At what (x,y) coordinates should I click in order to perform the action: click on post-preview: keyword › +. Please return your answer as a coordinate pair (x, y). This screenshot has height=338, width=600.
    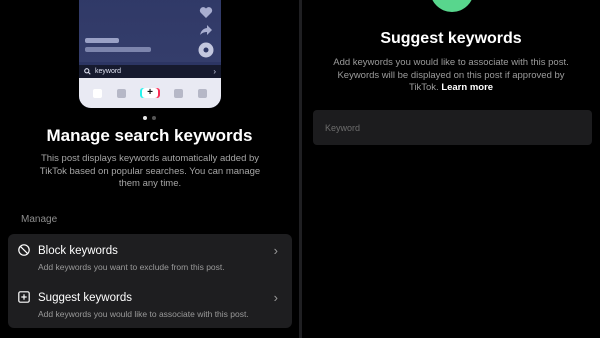
    Looking at the image, I should click on (150, 54).